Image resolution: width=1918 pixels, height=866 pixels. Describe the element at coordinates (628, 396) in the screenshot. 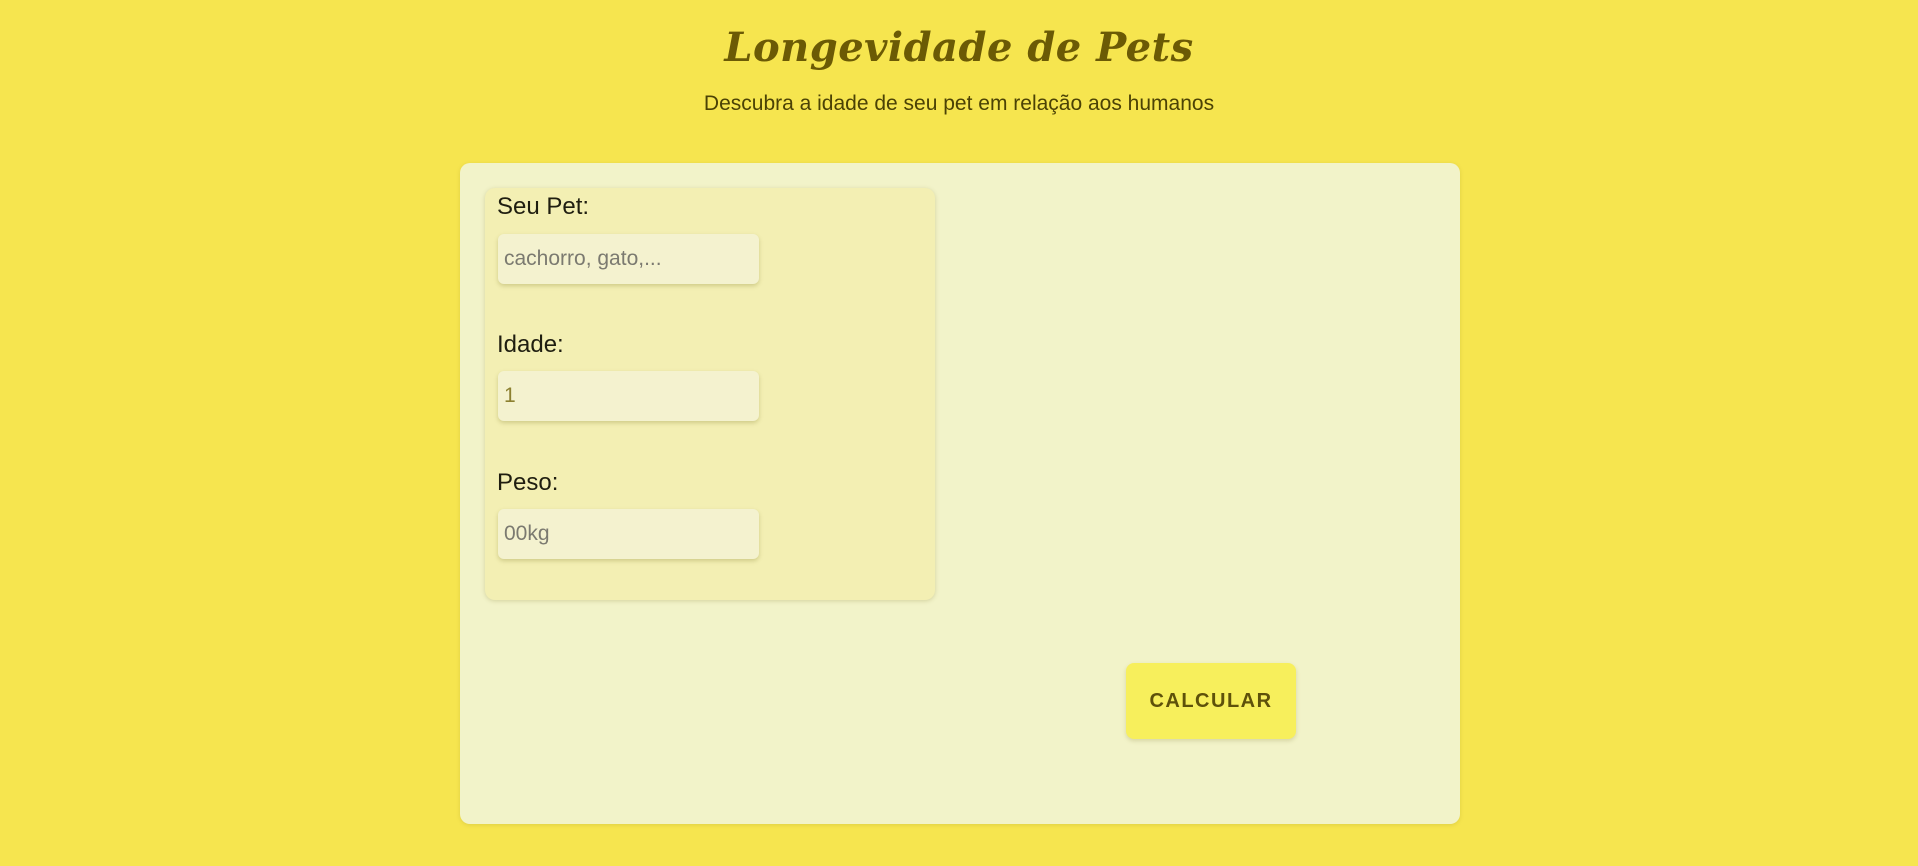

I see `age-input` at that location.